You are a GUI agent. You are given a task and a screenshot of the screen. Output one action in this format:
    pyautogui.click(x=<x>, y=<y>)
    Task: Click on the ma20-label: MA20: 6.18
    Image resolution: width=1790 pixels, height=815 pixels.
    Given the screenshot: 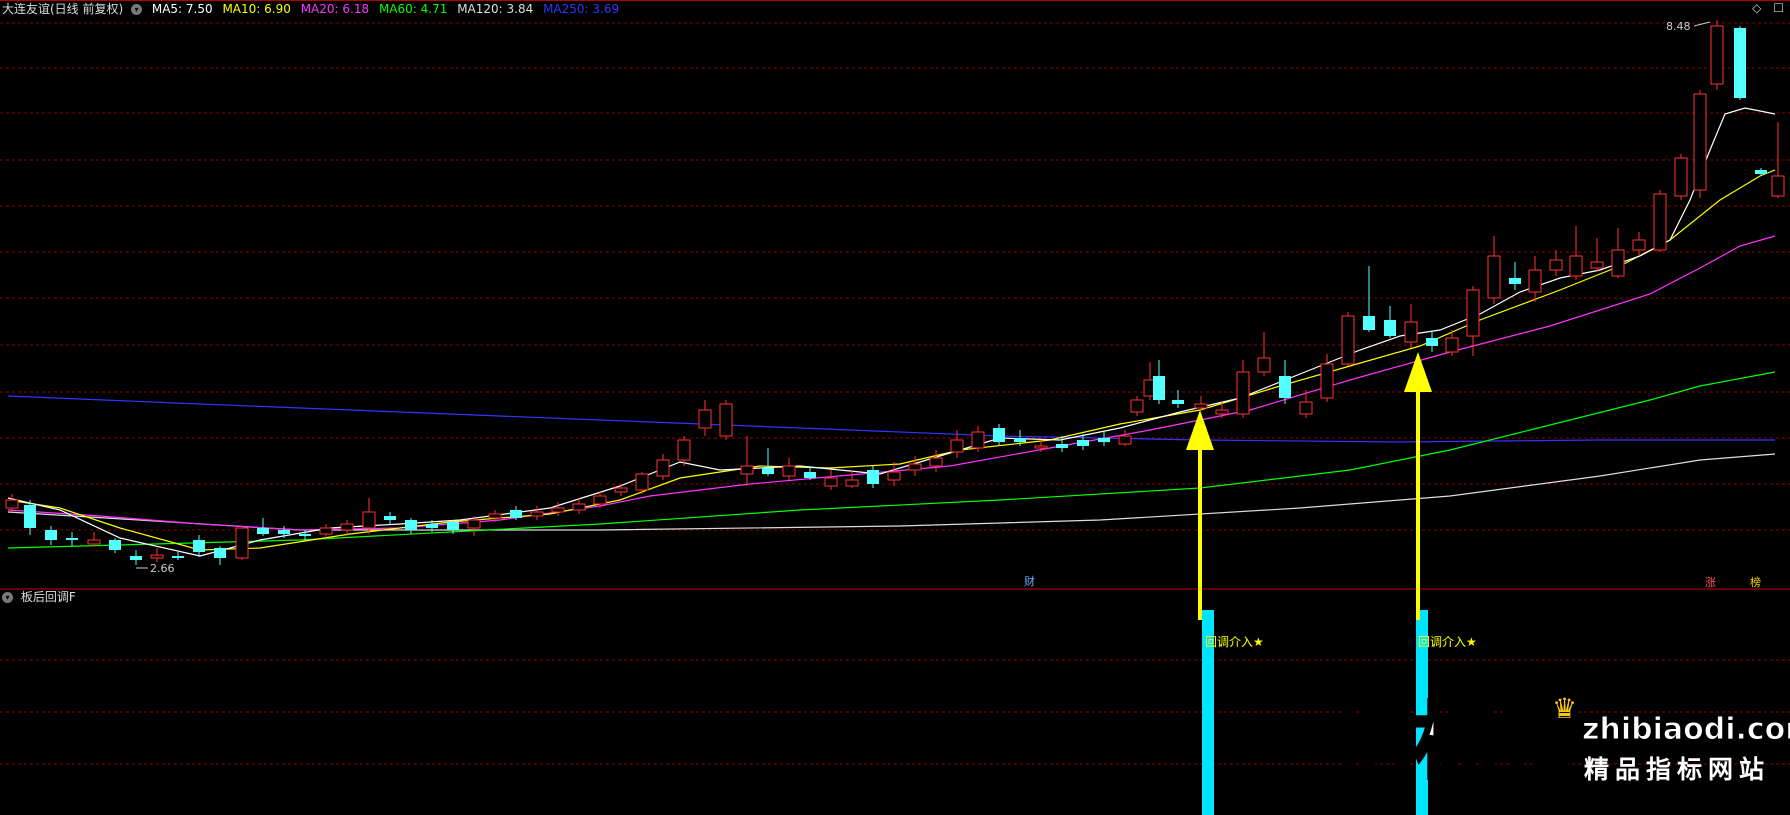 What is the action you would take?
    pyautogui.click(x=335, y=9)
    